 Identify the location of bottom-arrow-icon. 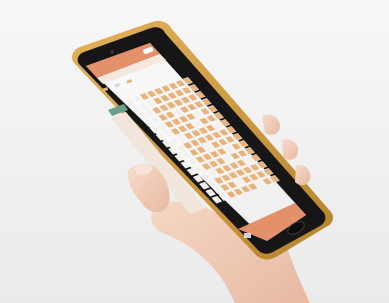
(247, 235).